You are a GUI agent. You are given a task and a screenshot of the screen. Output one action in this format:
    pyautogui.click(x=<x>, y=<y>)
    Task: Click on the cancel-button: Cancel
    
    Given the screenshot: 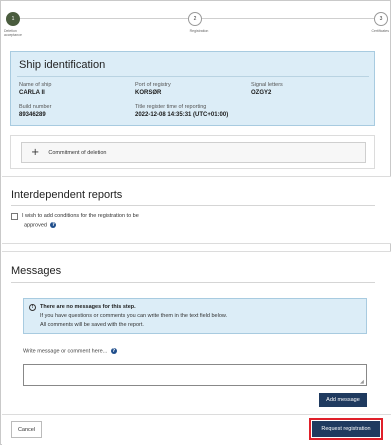 What is the action you would take?
    pyautogui.click(x=26, y=429)
    